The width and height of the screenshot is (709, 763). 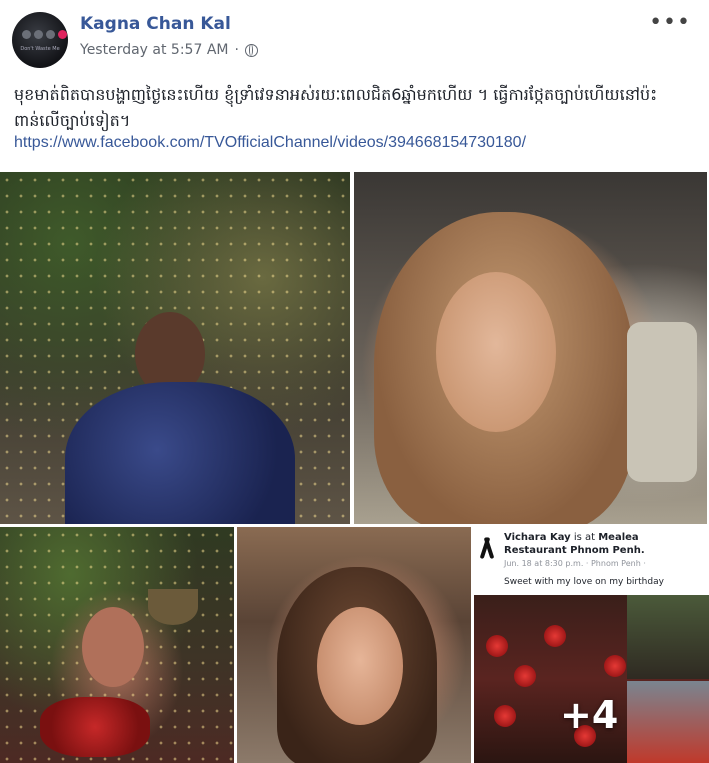 I want to click on car-seat, so click(x=662, y=402).